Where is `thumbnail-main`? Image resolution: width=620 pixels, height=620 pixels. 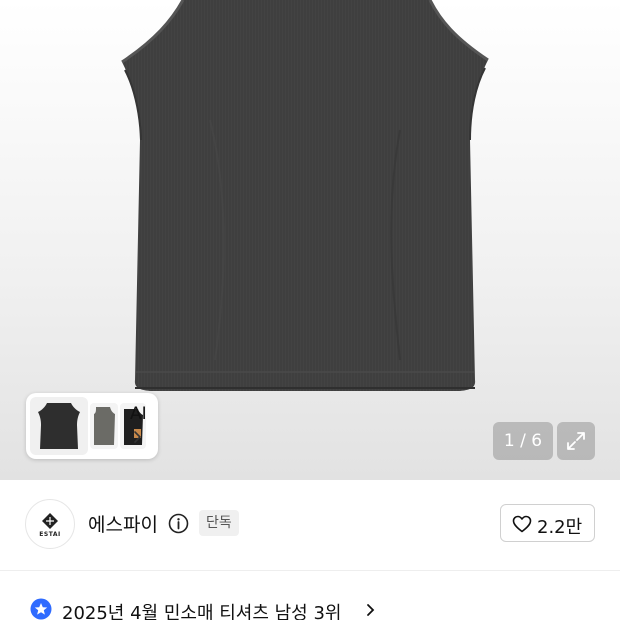 thumbnail-main is located at coordinates (59, 426).